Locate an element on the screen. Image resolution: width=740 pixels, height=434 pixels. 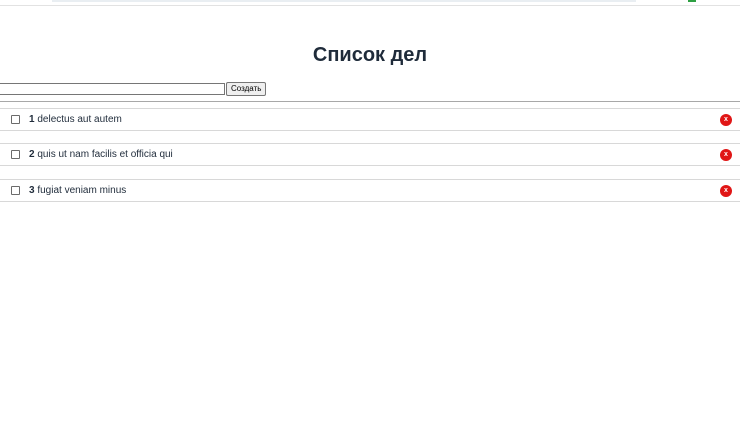
new-task-input is located at coordinates (112, 89).